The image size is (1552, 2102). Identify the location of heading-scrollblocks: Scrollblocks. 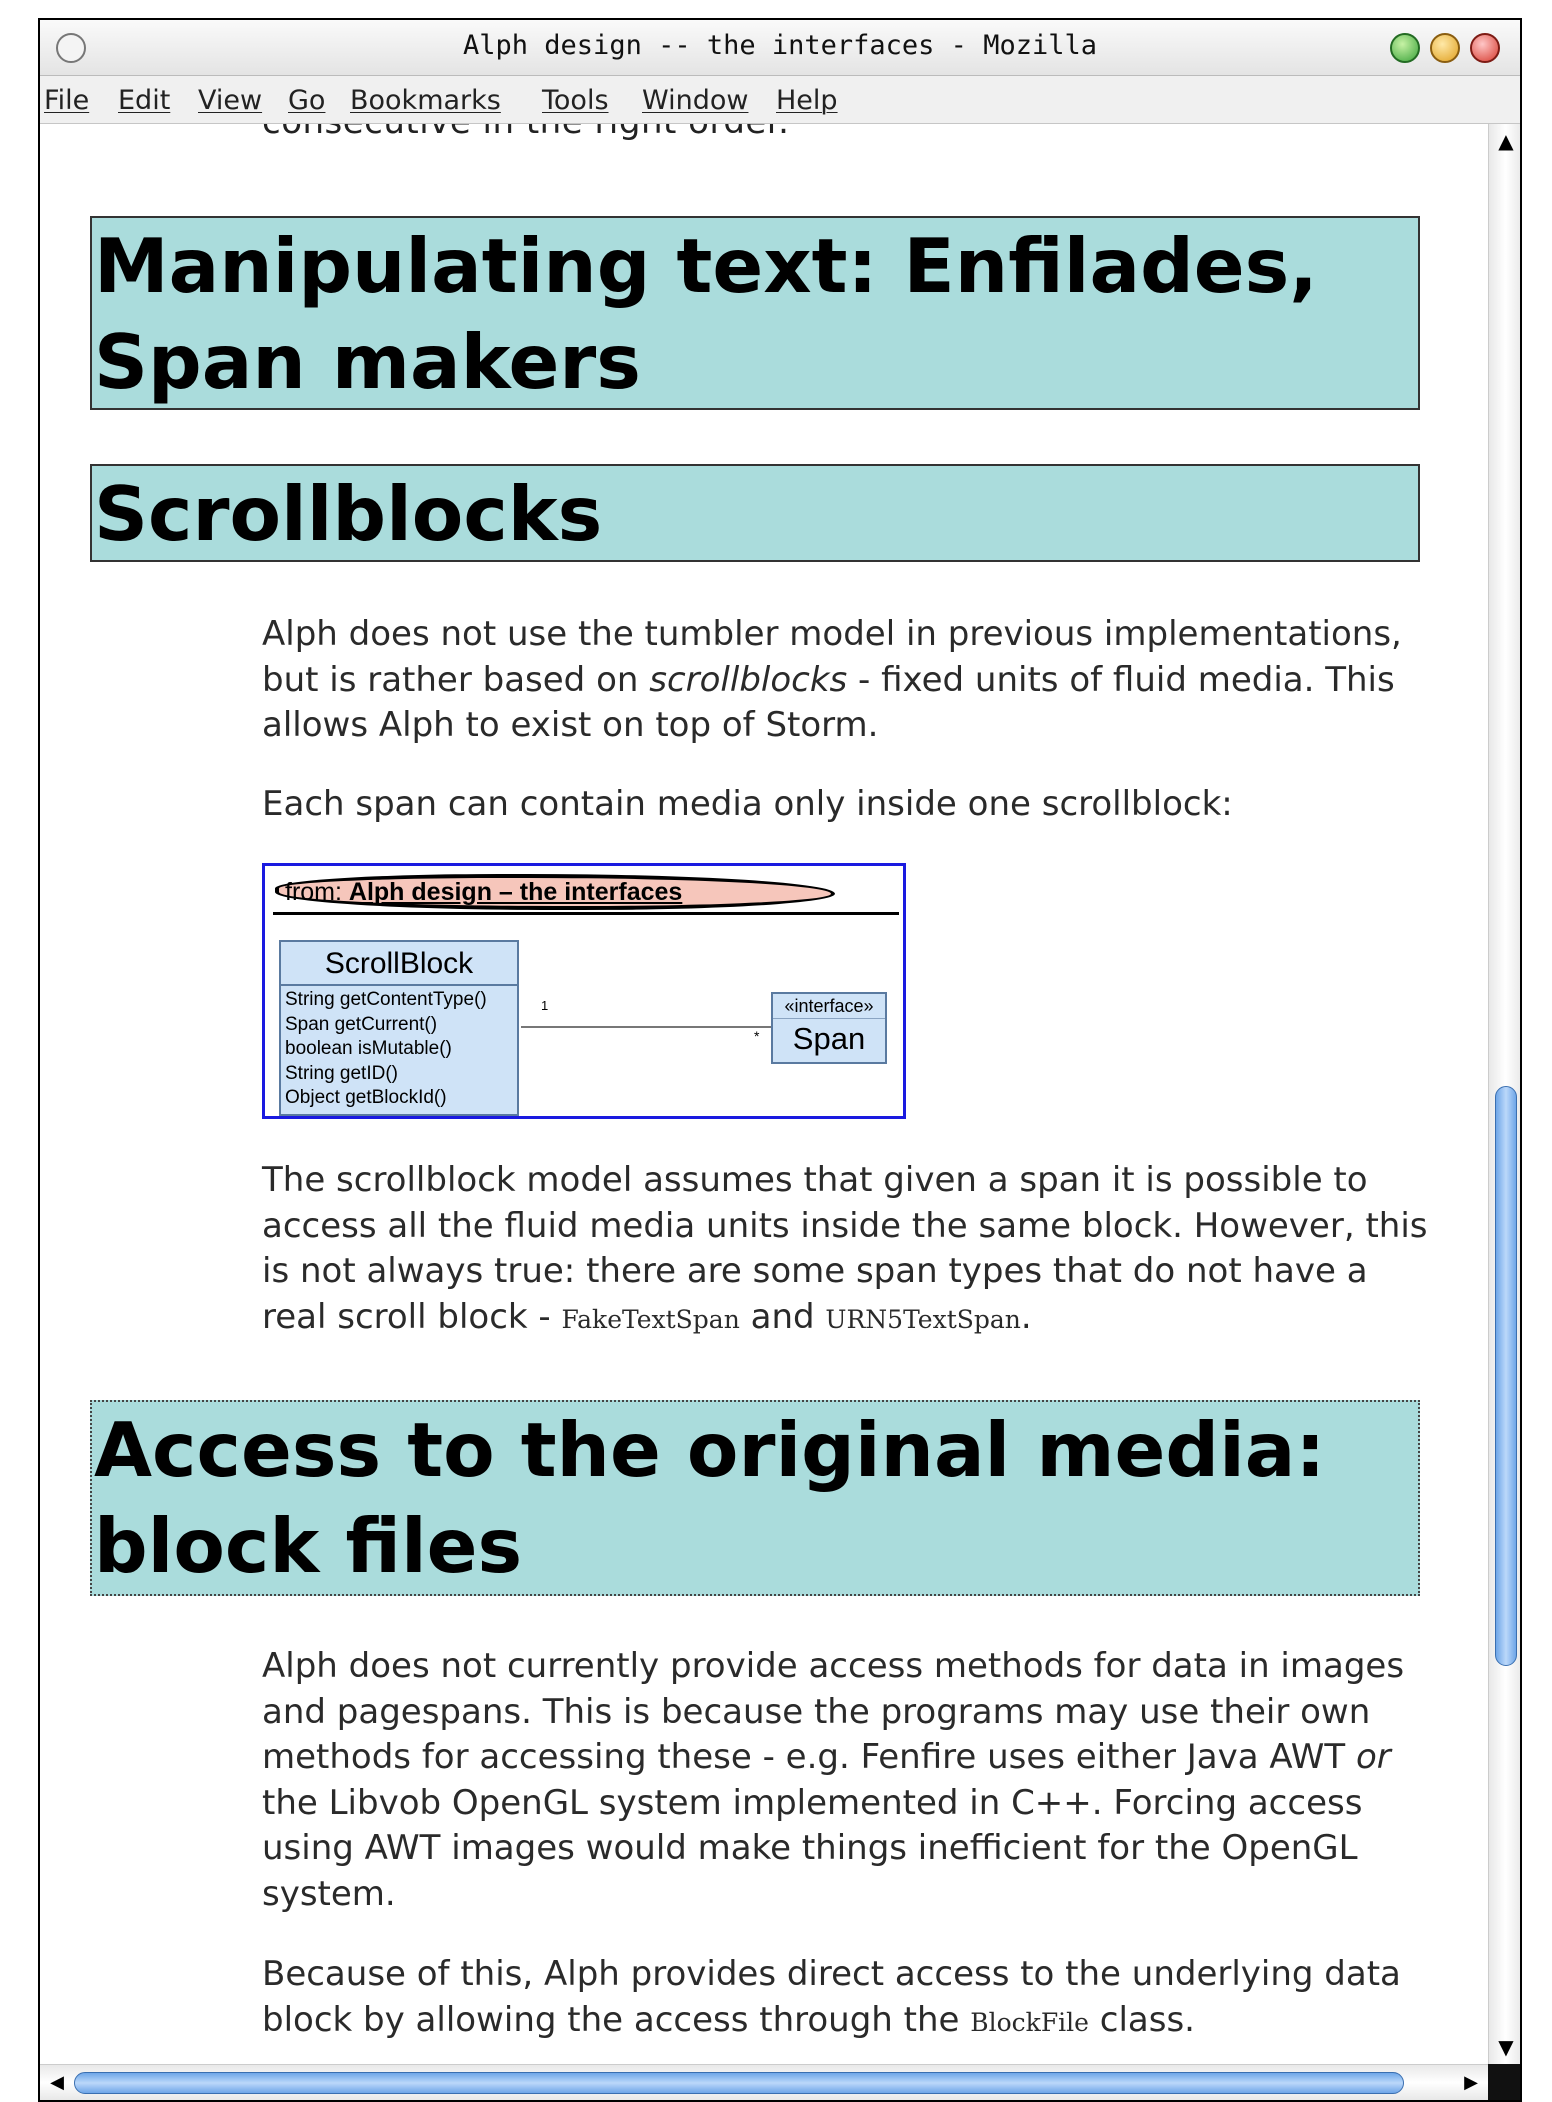
(755, 513).